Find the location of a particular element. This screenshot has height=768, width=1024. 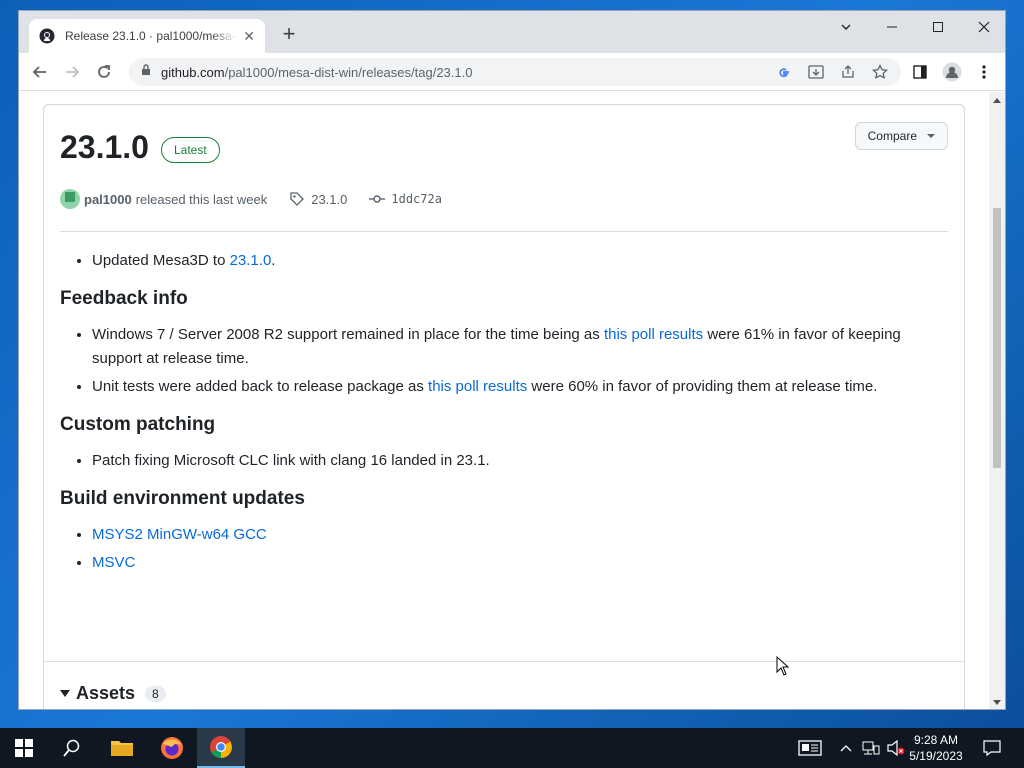

meta-divider is located at coordinates (504, 231).